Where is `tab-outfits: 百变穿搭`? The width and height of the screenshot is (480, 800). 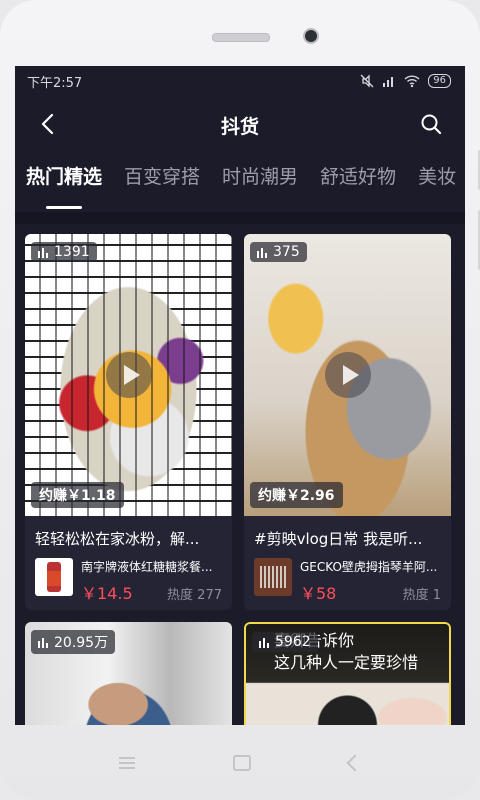
tab-outfits: 百变穿搭 is located at coordinates (162, 171).